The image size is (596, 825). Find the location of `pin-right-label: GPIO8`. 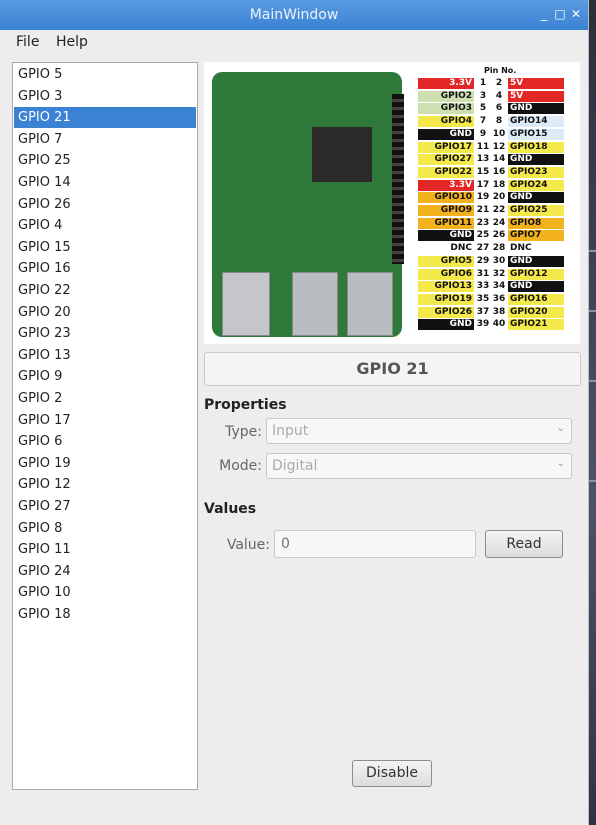

pin-right-label: GPIO8 is located at coordinates (536, 223).